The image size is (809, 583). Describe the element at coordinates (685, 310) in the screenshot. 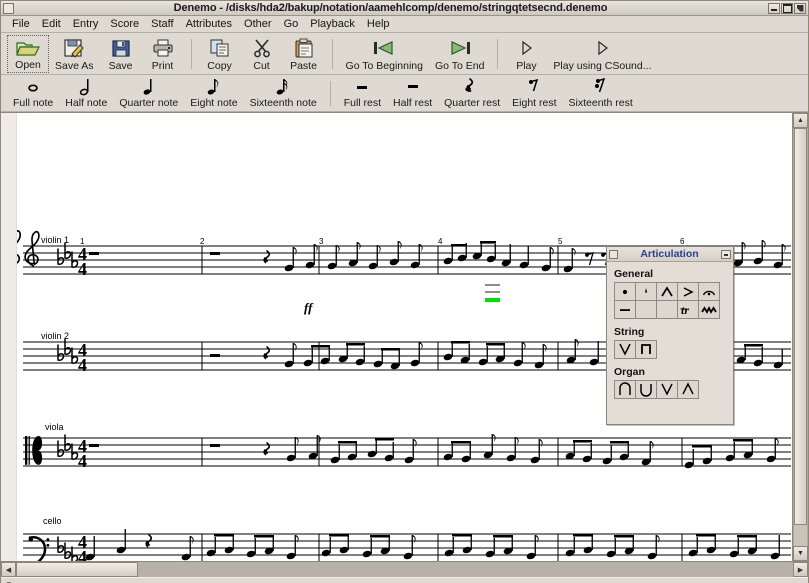

I see `svg-text: tr` at that location.